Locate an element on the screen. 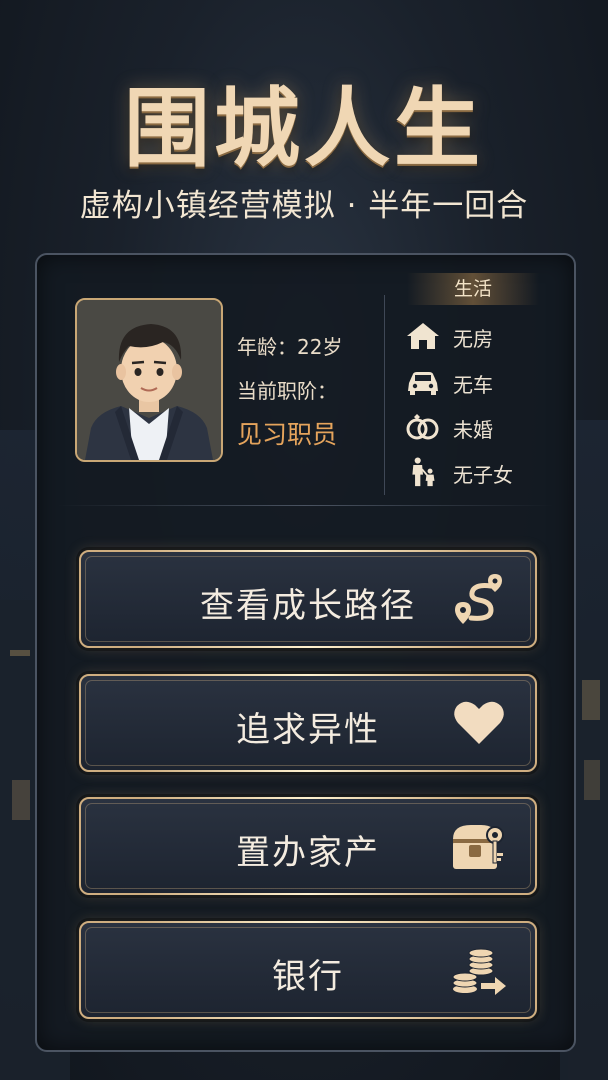  coins-transfer-icon is located at coordinates (479, 971).